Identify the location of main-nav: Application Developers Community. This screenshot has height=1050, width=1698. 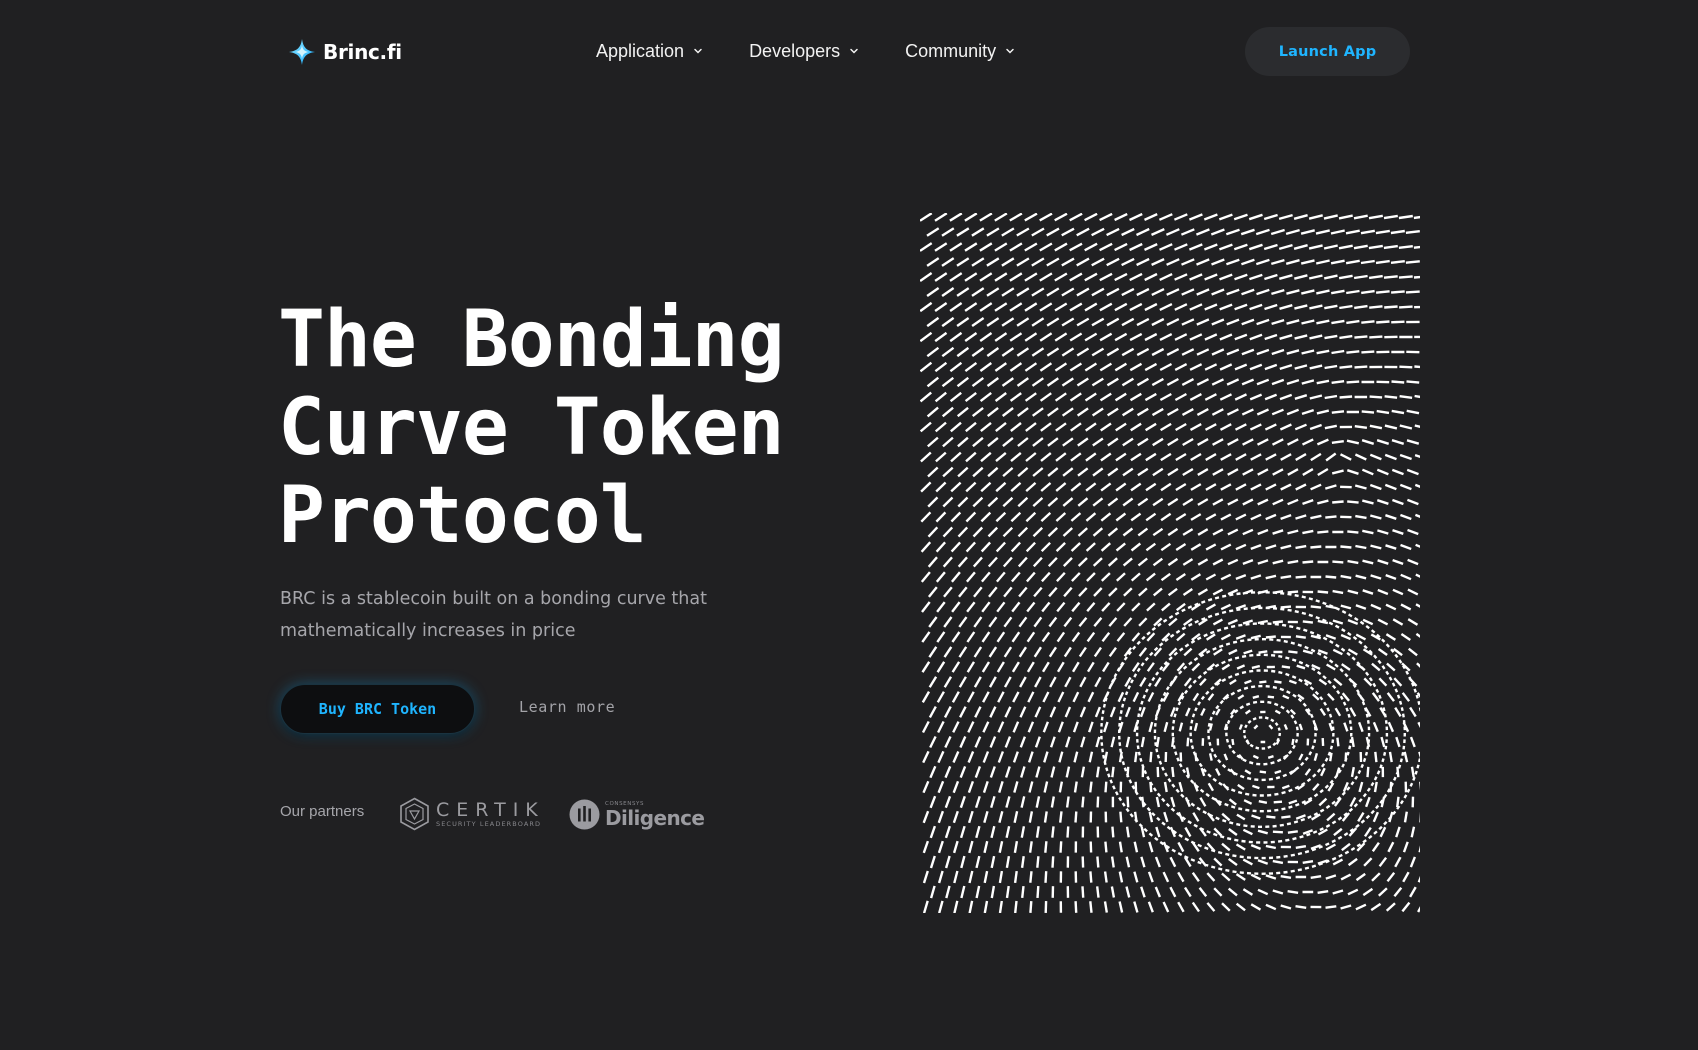
(828, 51).